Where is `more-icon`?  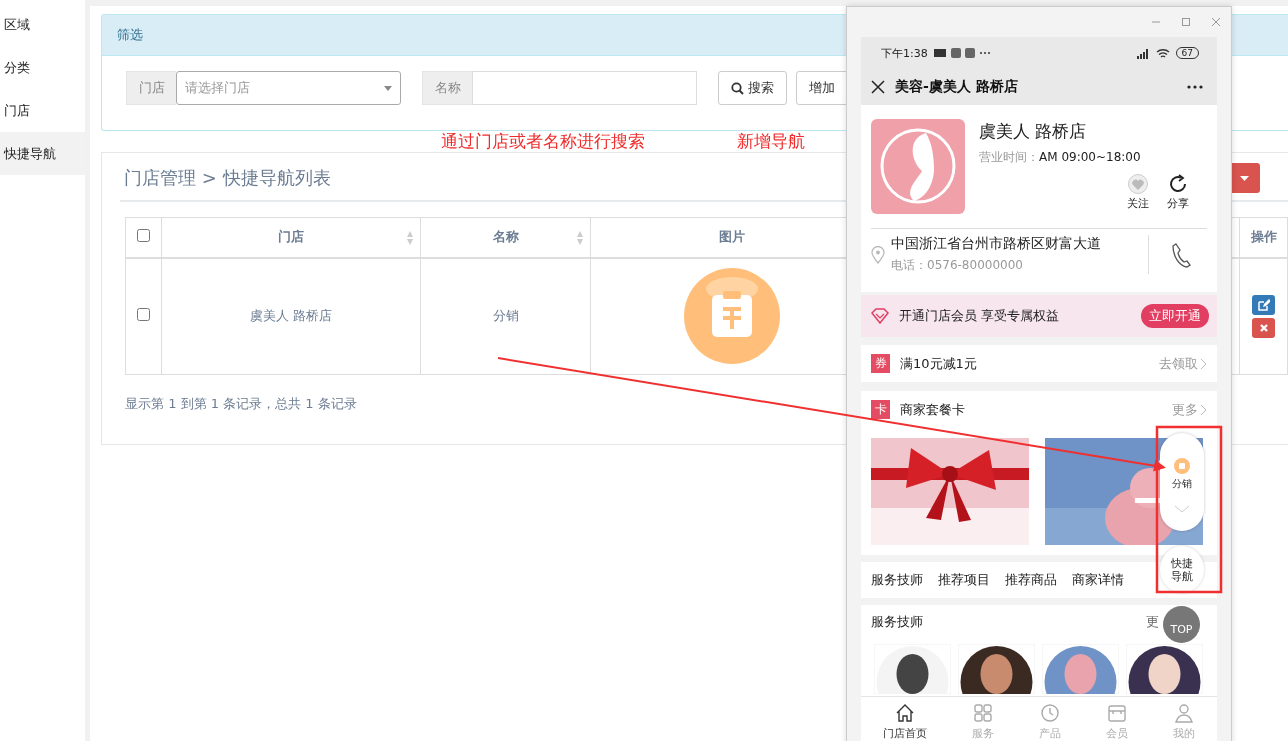 more-icon is located at coordinates (1195, 87).